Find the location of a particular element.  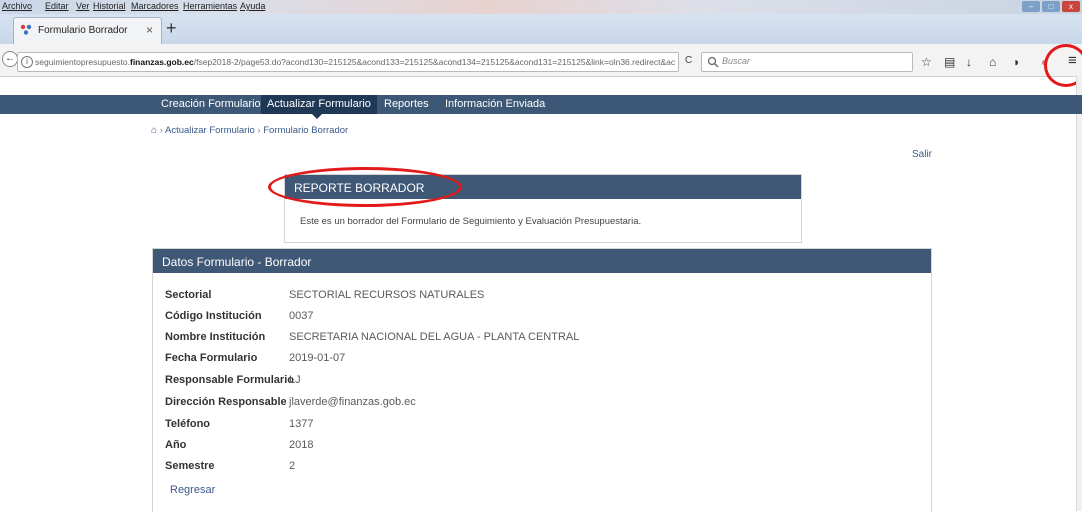

form-data-title: Datos Formulario - Borrador is located at coordinates (237, 262).